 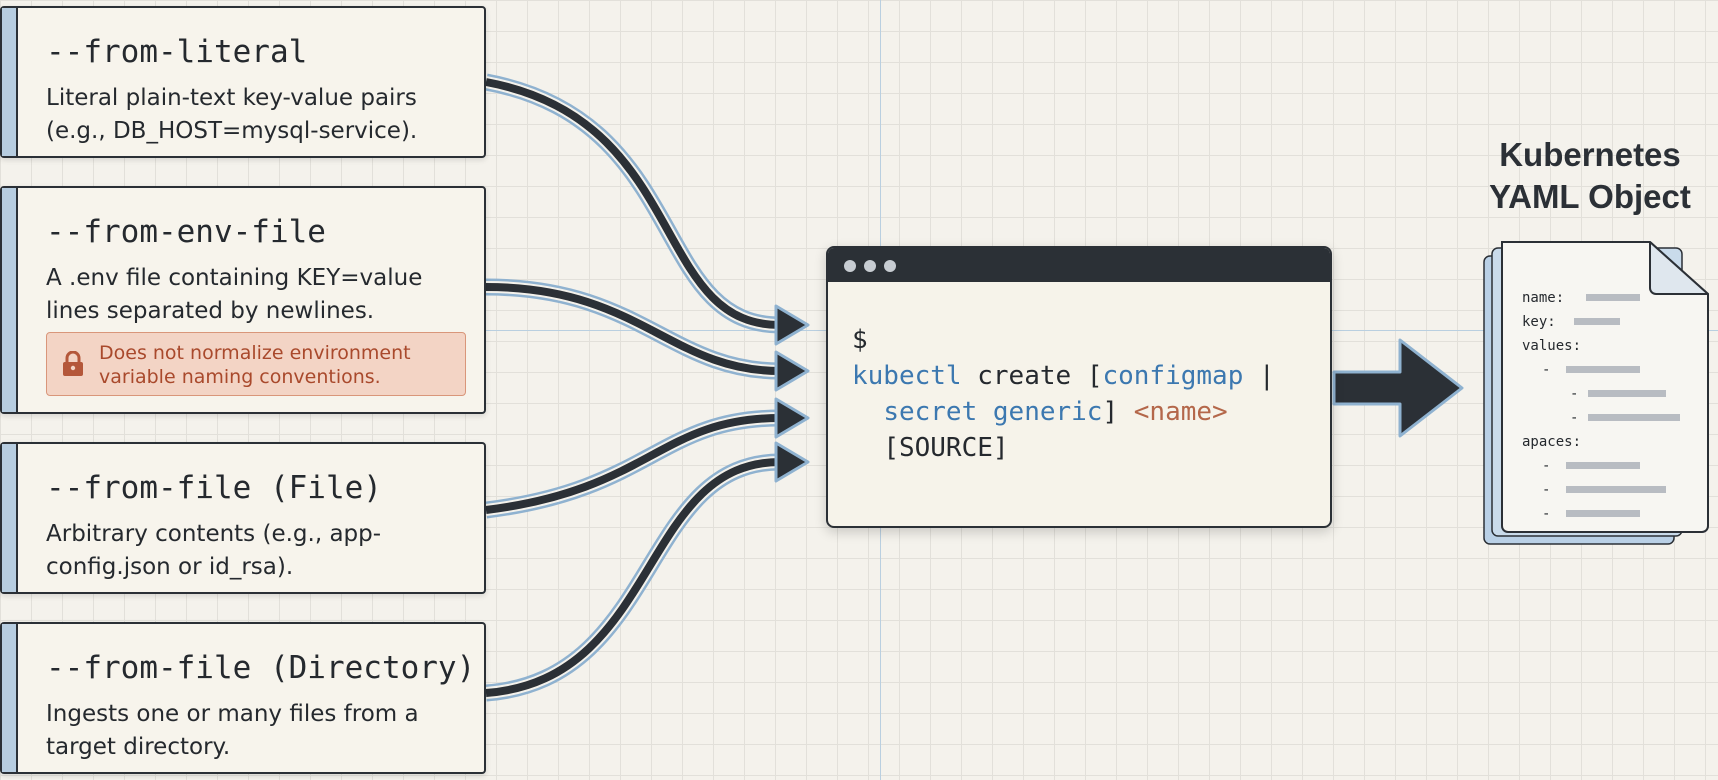 I want to click on command-name: kubectl, so click(x=907, y=376).